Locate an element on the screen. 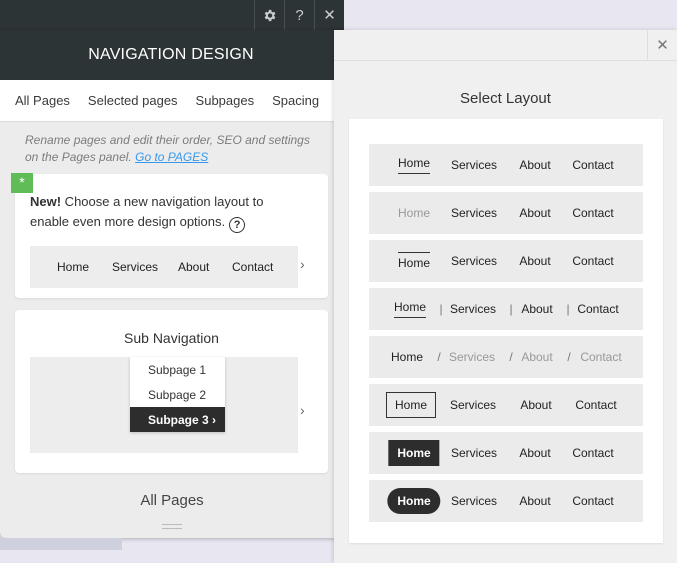 The image size is (677, 563). layout-option-plain: Home Services About Contact is located at coordinates (506, 213).